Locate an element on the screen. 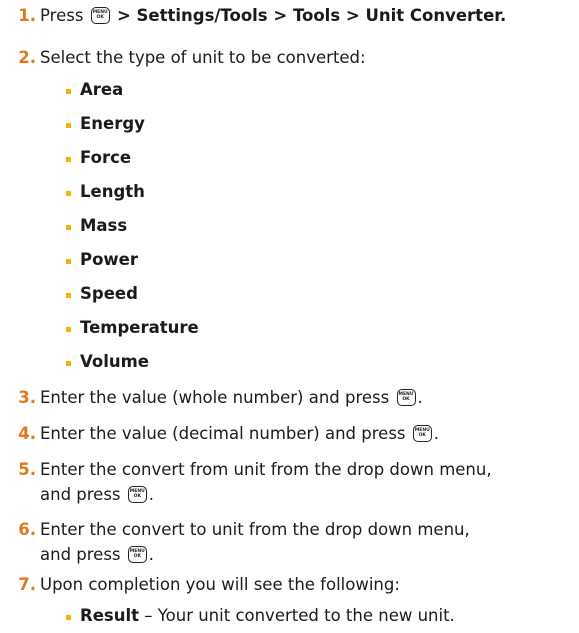  step-number: 3 is located at coordinates (25, 397).